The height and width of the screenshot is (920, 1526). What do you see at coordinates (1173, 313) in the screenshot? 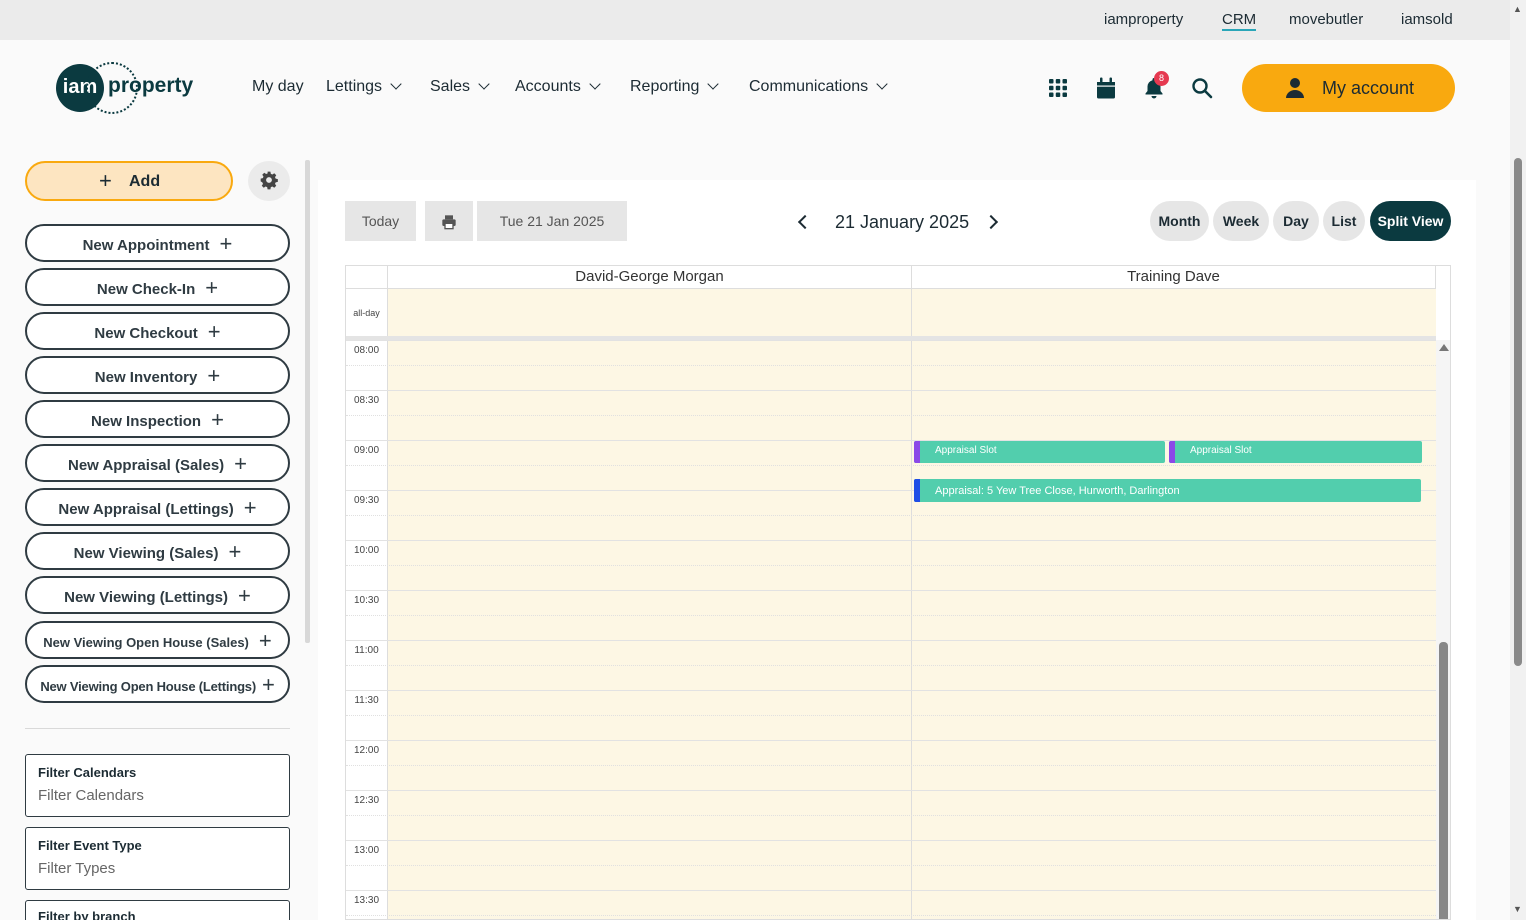
I see `all-day-cell-training-dave` at bounding box center [1173, 313].